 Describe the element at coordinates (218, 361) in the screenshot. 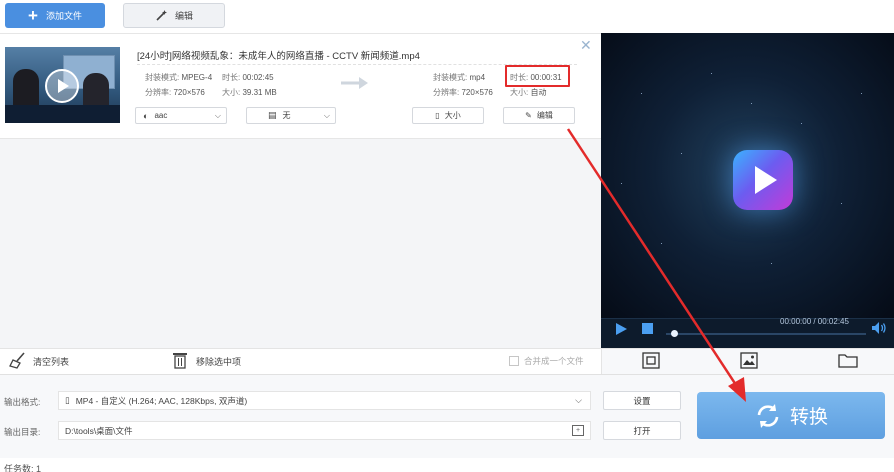

I see `remove-selected-button: 移除选中项` at that location.